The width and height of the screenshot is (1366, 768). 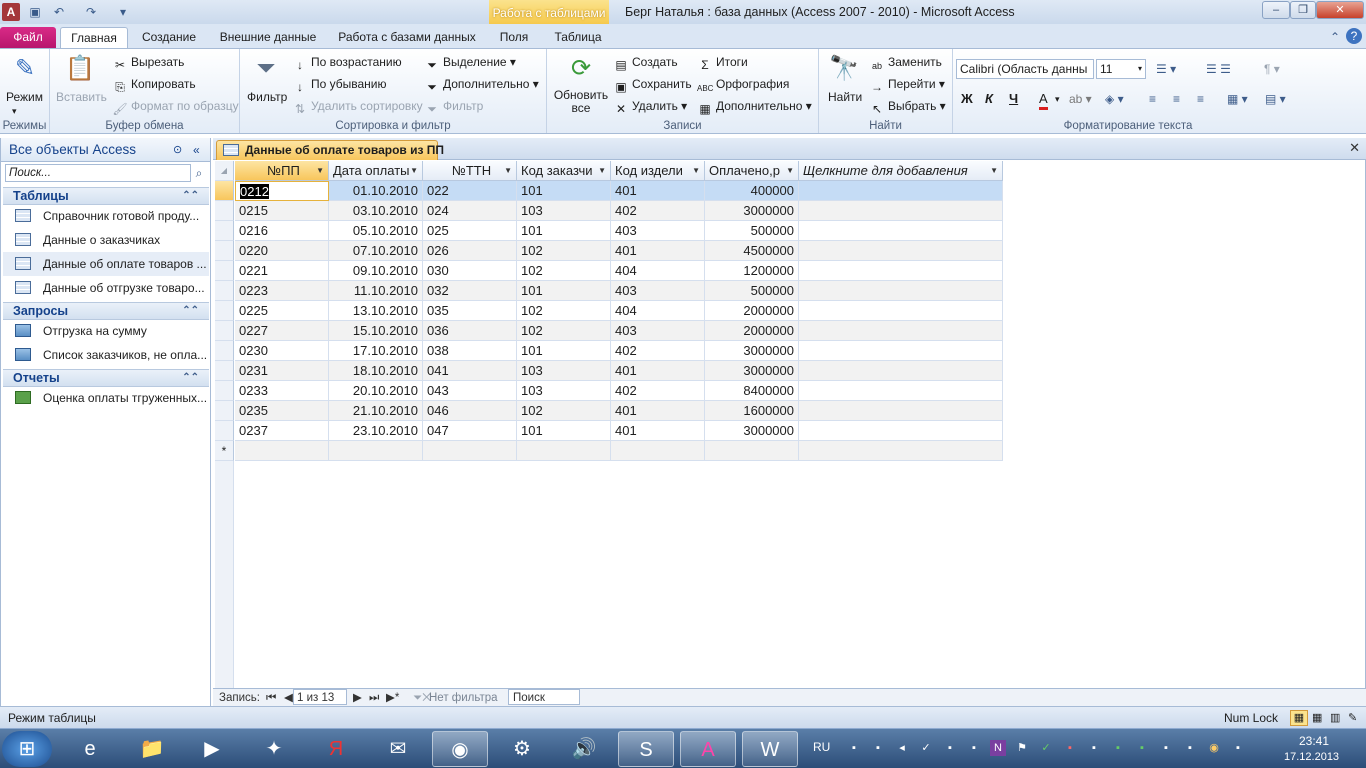 I want to click on table-cell: 03.10.2010, so click(x=376, y=211).